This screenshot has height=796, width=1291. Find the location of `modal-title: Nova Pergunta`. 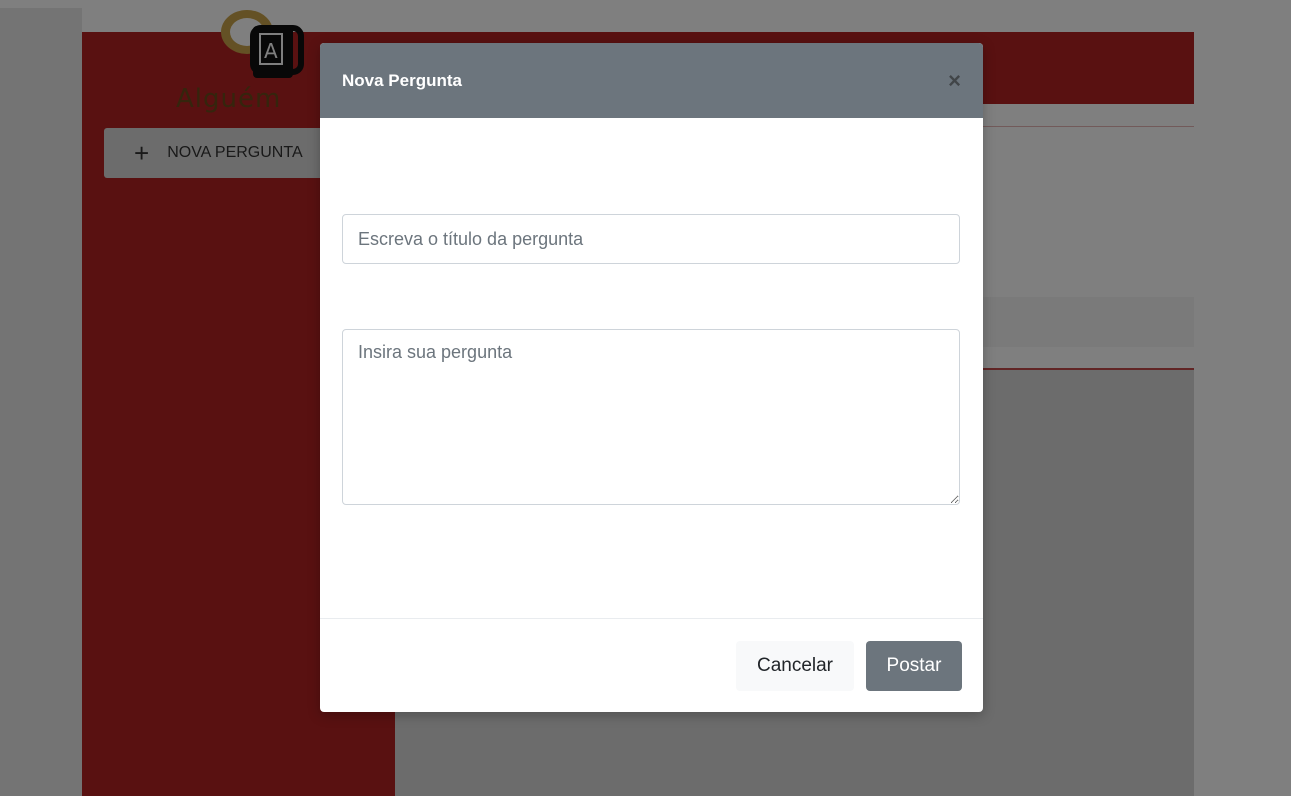

modal-title: Nova Pergunta is located at coordinates (402, 80).